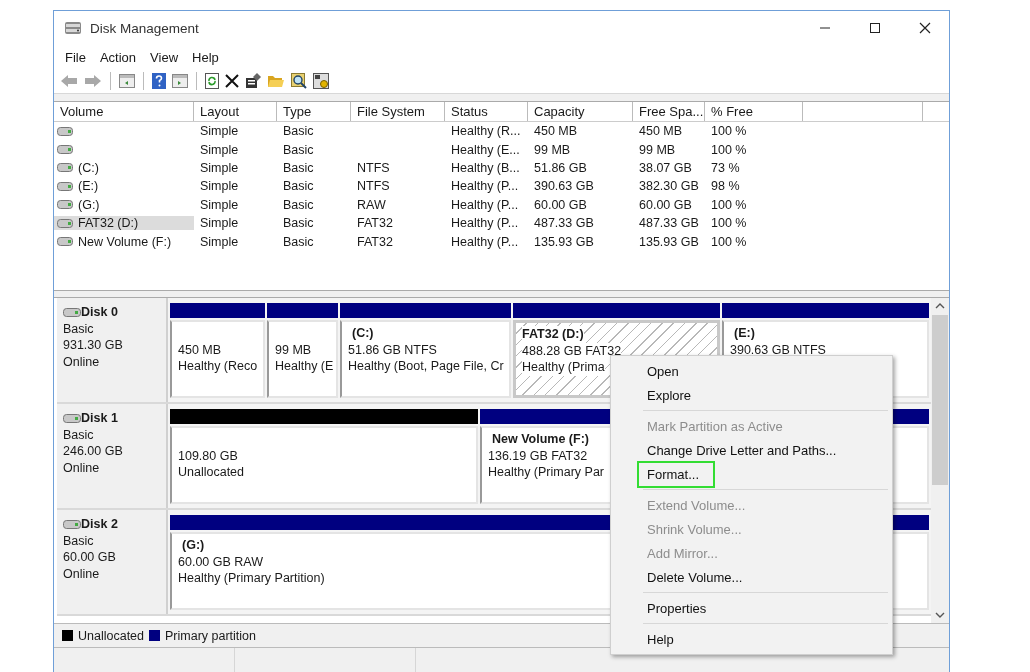  Describe the element at coordinates (744, 333) in the screenshot. I see `partition-title: (E:)` at that location.